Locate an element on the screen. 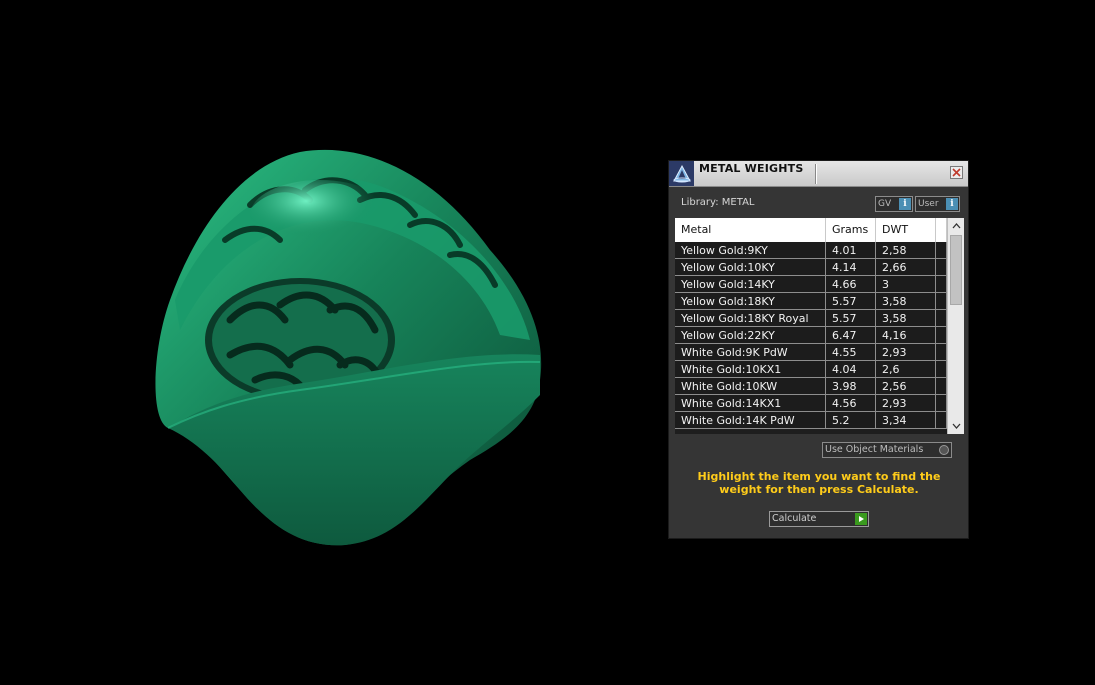  chevron-down-icon is located at coordinates (956, 426).